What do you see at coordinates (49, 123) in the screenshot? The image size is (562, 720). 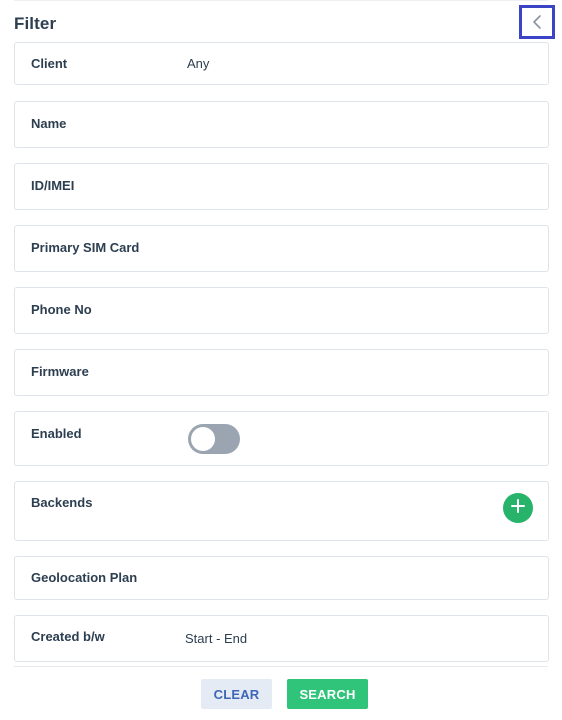 I see `name-label: Name` at bounding box center [49, 123].